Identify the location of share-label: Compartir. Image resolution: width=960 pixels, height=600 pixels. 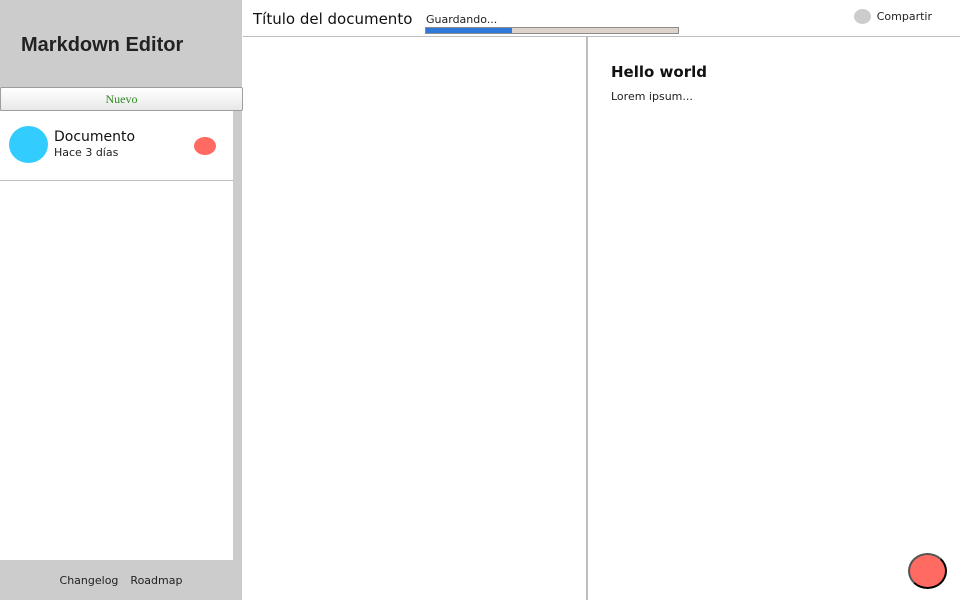
(904, 16).